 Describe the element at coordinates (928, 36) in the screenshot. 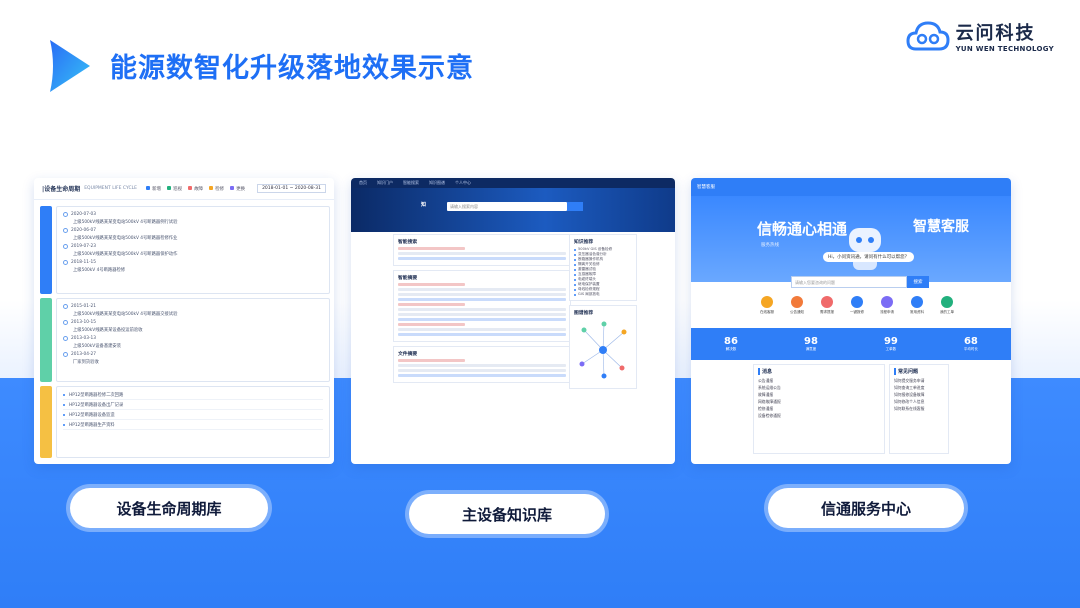

I see `cloud-logo-icon` at that location.